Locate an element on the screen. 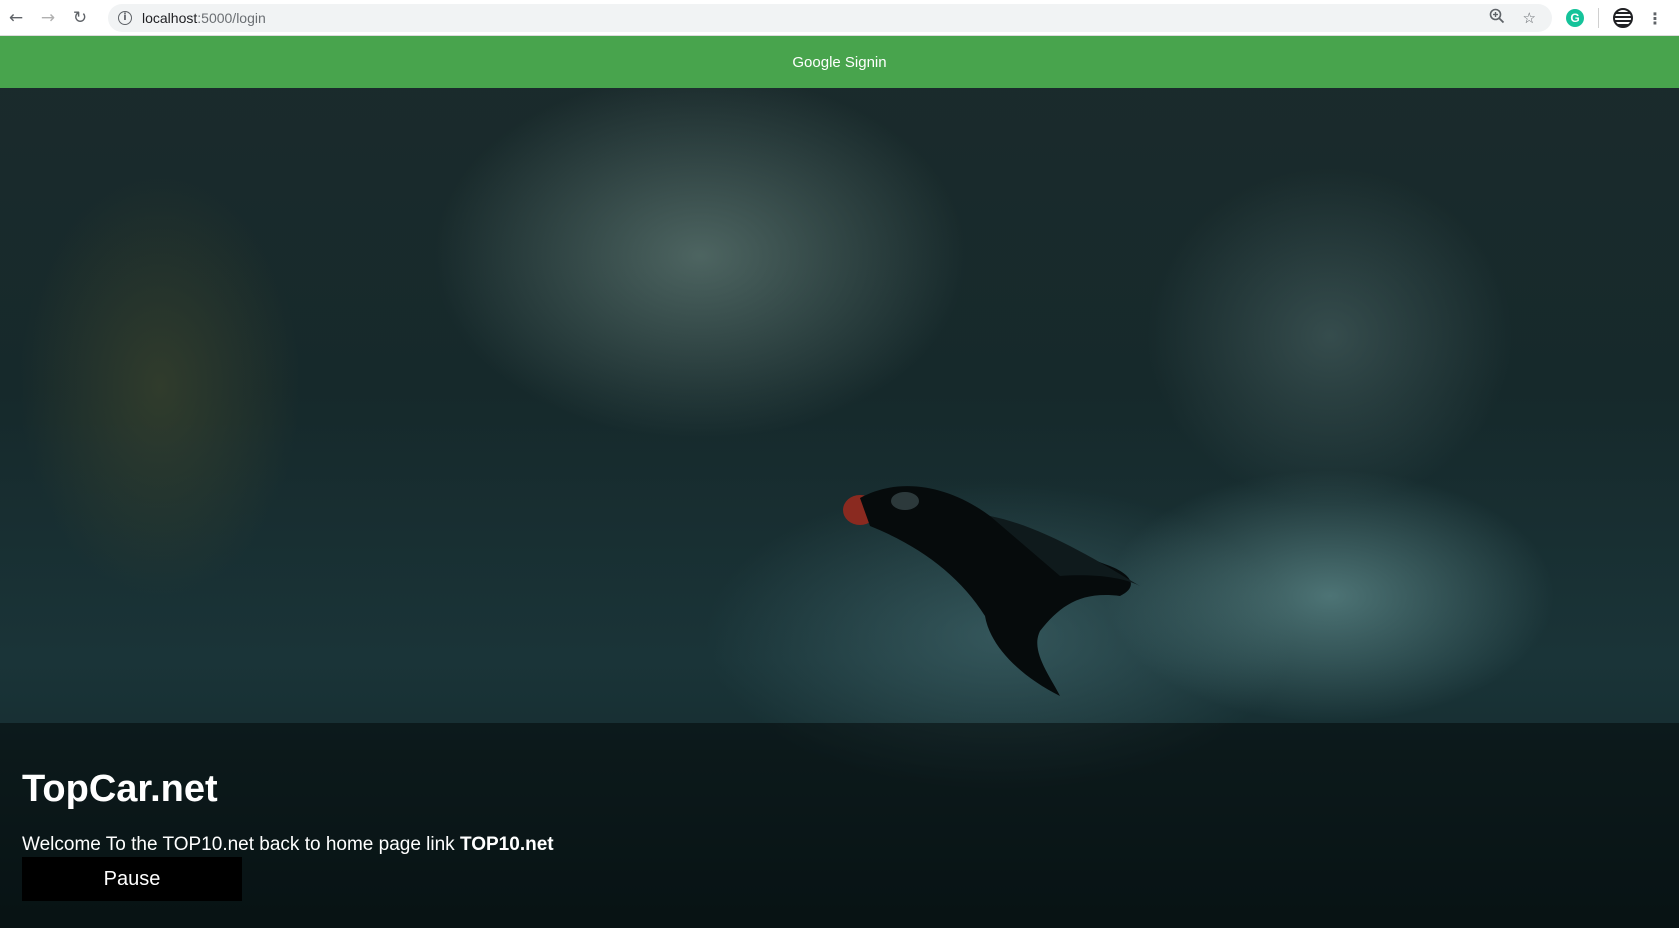 The height and width of the screenshot is (928, 1679). top-nav-bar: Google Signin is located at coordinates (839, 62).